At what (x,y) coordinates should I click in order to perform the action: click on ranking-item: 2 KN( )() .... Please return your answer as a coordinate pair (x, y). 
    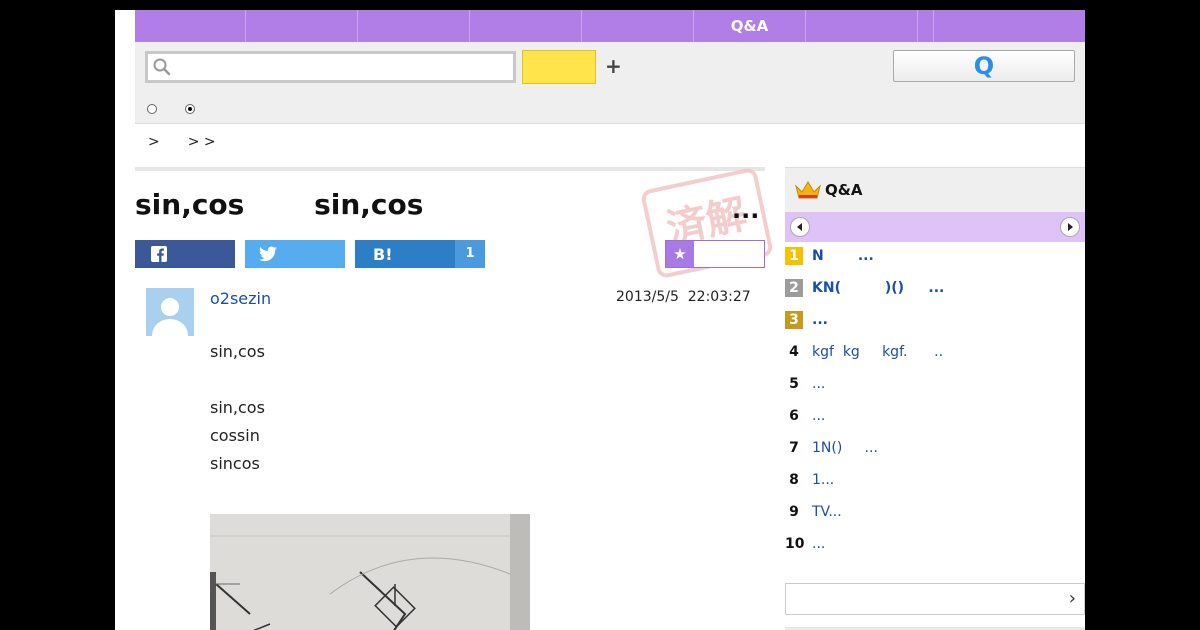
    Looking at the image, I should click on (935, 288).